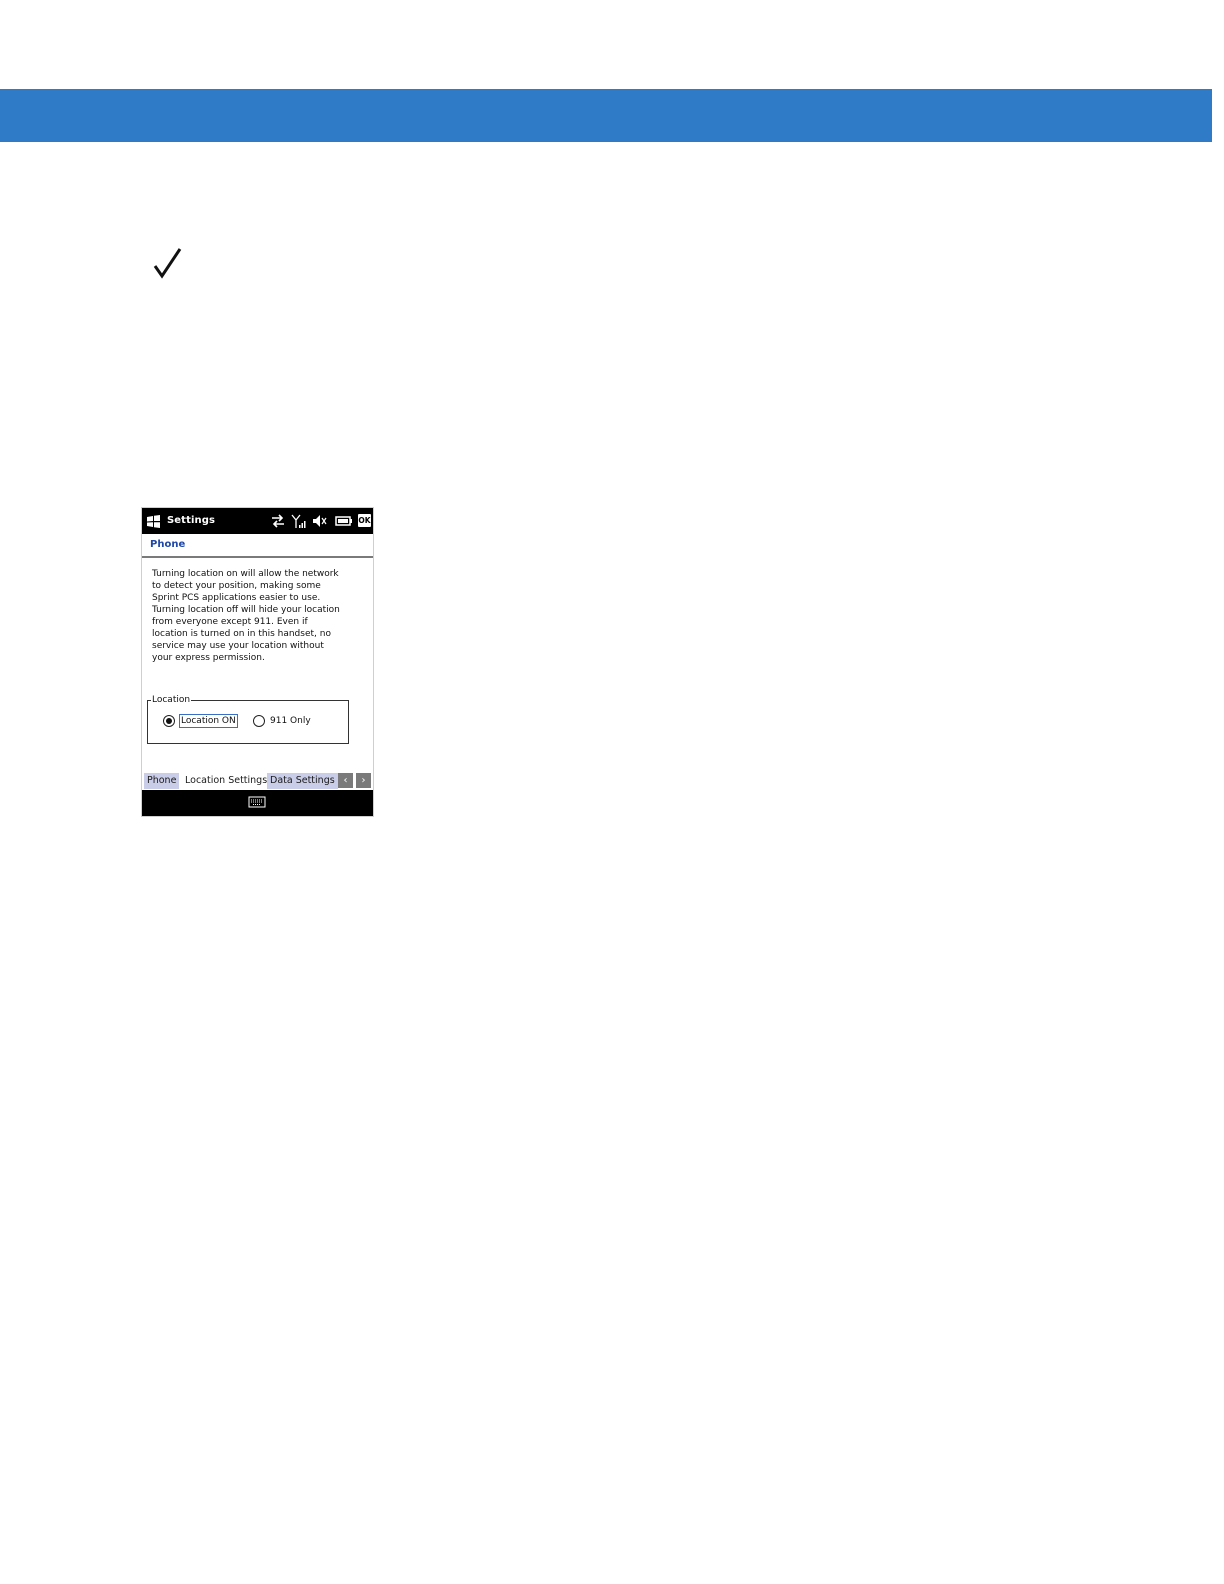  I want to click on location-on-radio, so click(169, 721).